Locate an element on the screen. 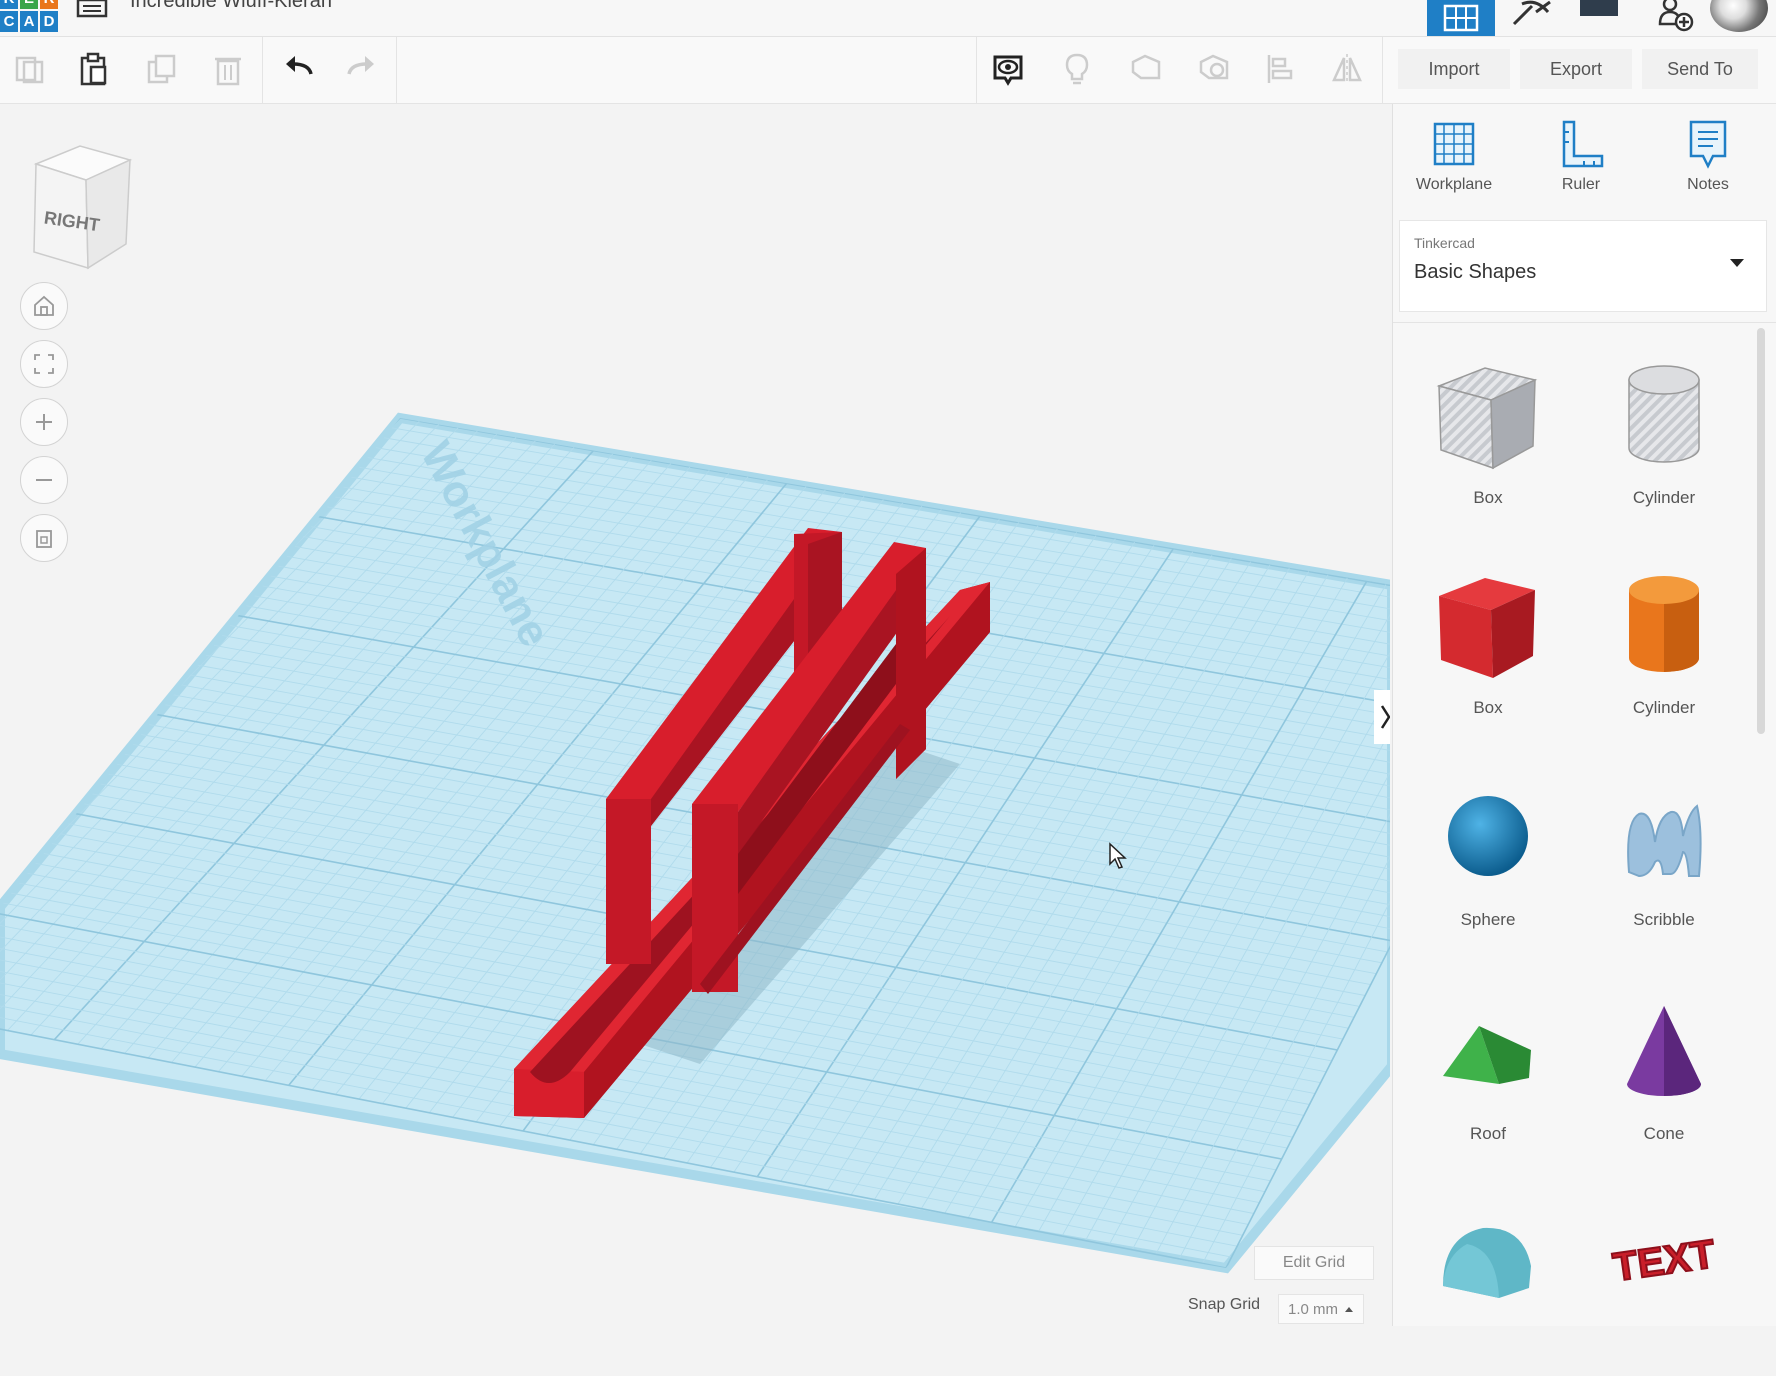  shape-box-hole: Box is located at coordinates (1488, 435).